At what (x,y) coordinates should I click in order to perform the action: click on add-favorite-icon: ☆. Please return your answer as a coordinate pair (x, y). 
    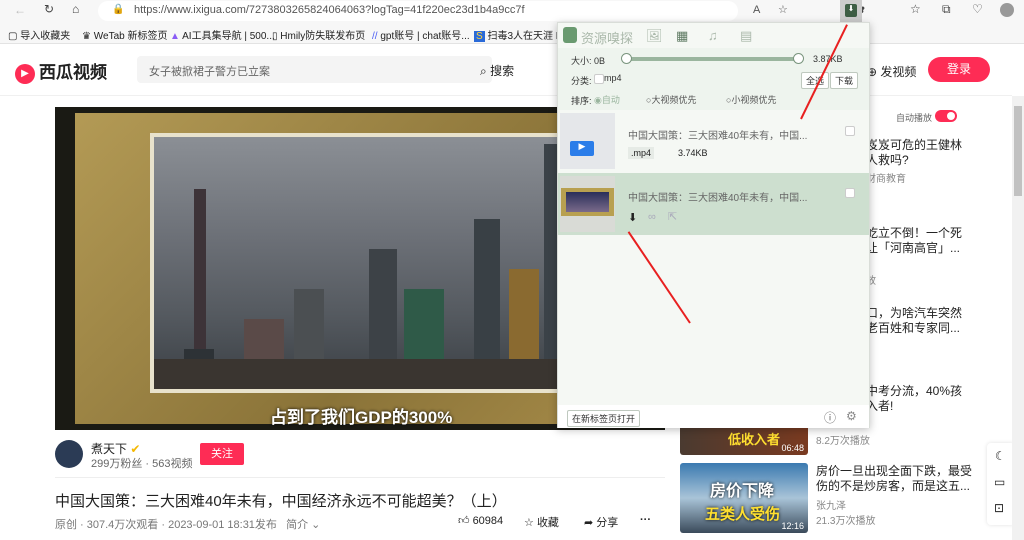
    Looking at the image, I should click on (783, 9).